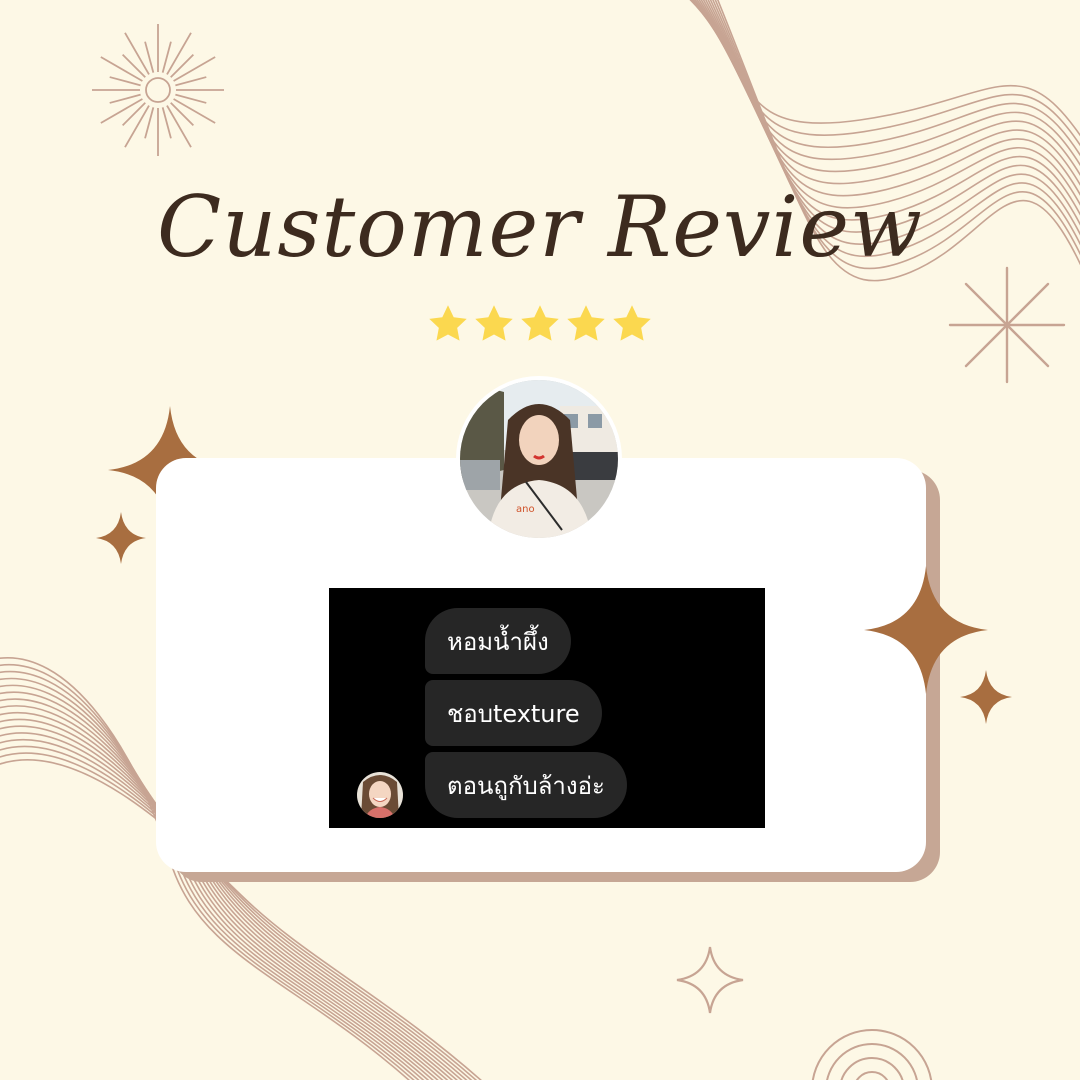  Describe the element at coordinates (540, 227) in the screenshot. I see `page-title: Customer Review` at that location.